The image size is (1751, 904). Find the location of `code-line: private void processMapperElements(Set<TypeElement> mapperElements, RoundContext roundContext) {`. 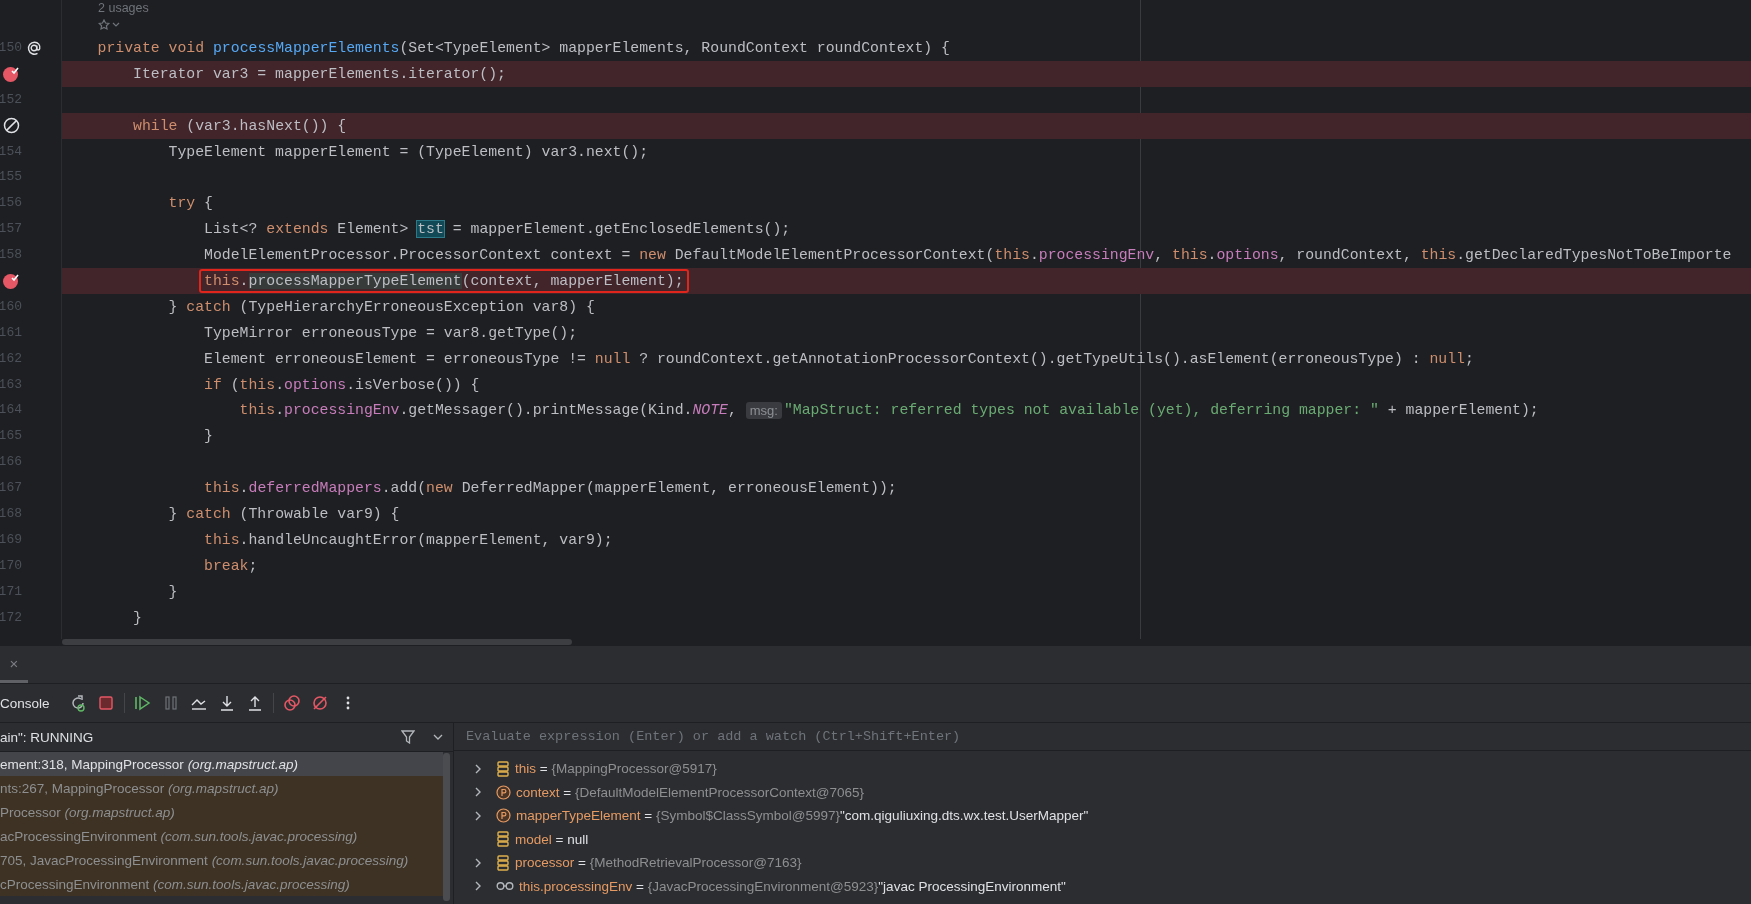

code-line: private void processMapperElements(Set<TypeElement> mapperElements, RoundContext roundContext) { is located at coordinates (523, 48).